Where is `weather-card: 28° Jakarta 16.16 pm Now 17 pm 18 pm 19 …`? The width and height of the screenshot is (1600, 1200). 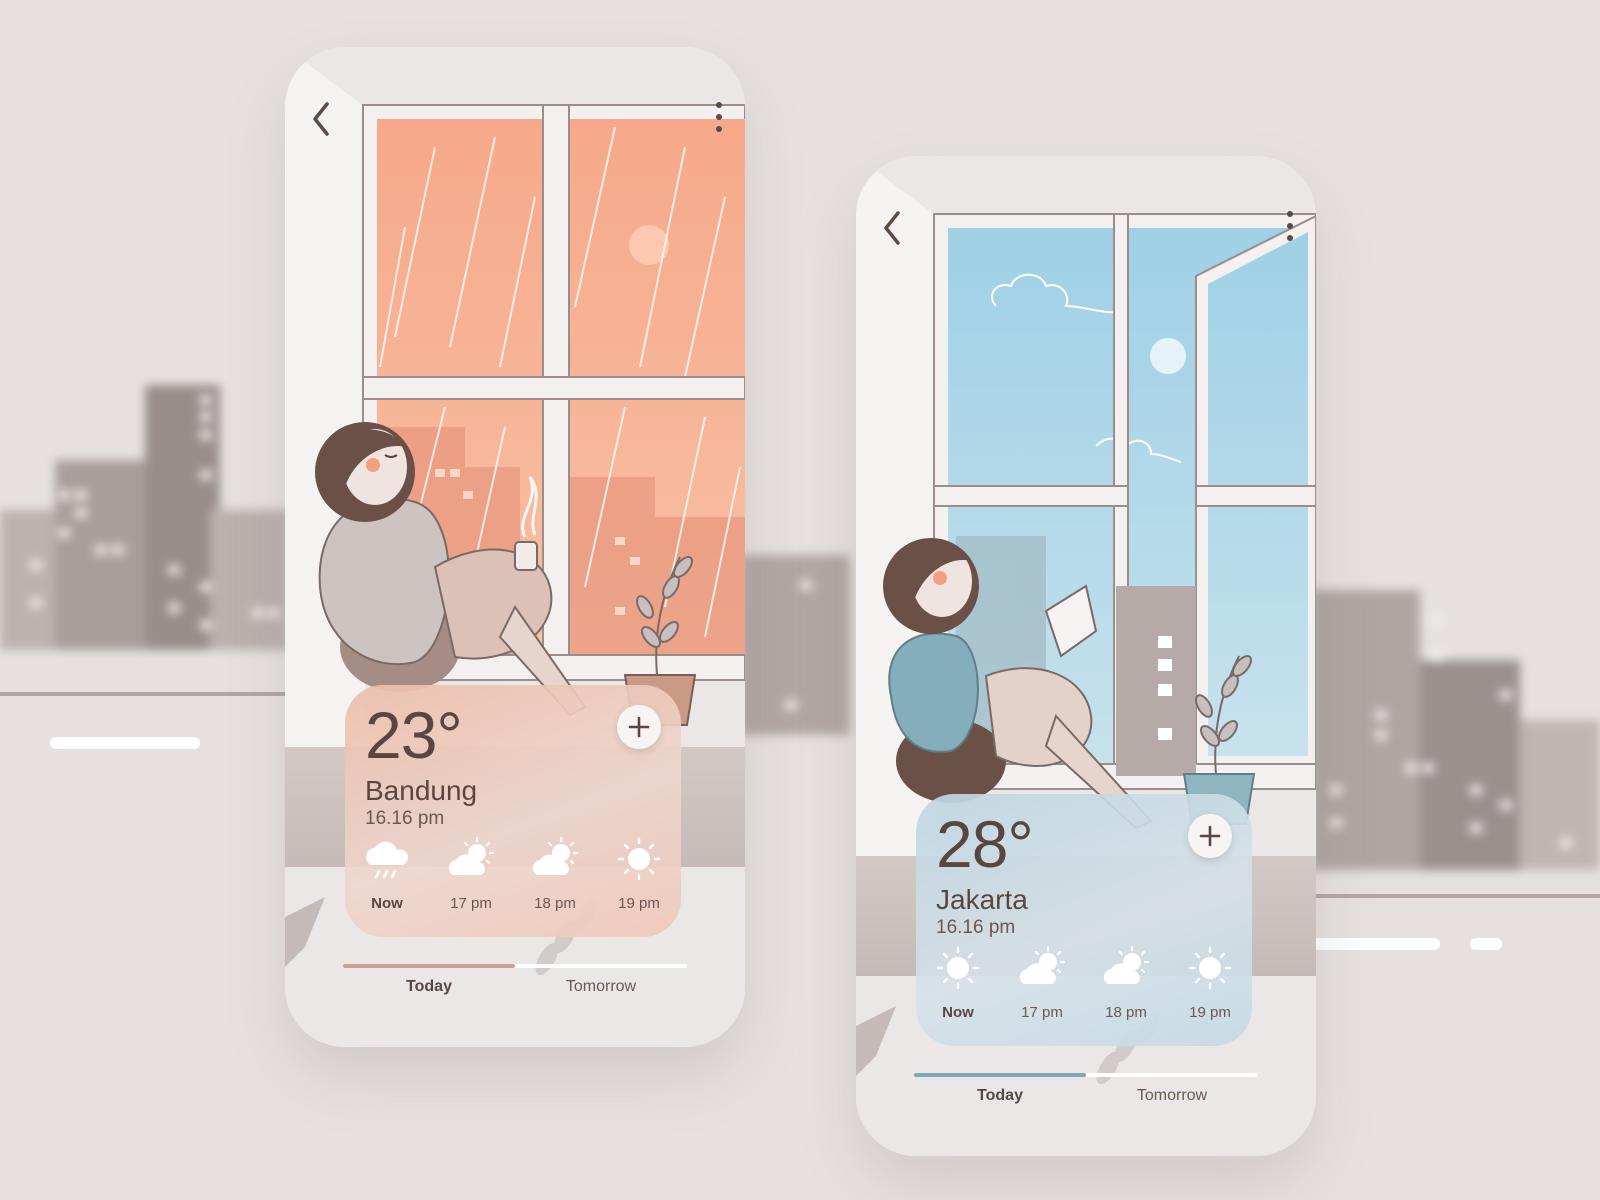 weather-card: 28° Jakarta 16.16 pm Now 17 pm 18 pm 19 … is located at coordinates (1084, 920).